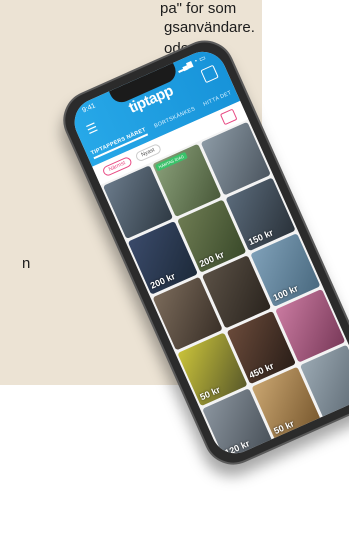 This screenshot has width=349, height=560. I want to click on status-time: 9:41, so click(89, 108).